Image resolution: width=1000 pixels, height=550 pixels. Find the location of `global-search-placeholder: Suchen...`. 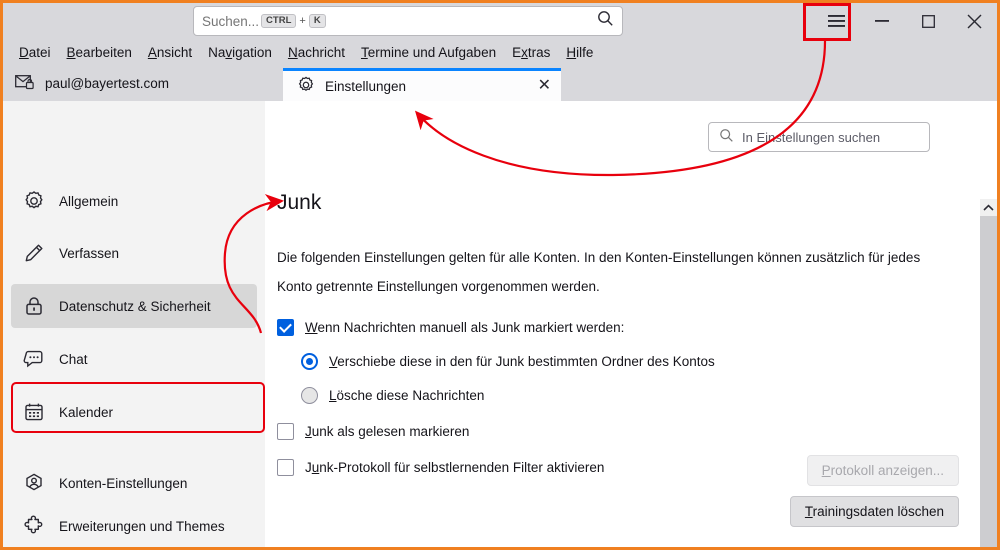

global-search-placeholder: Suchen... is located at coordinates (231, 21).